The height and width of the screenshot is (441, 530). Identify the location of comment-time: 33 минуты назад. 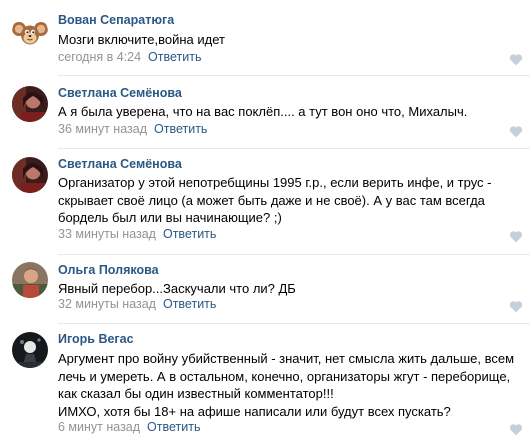
(107, 234).